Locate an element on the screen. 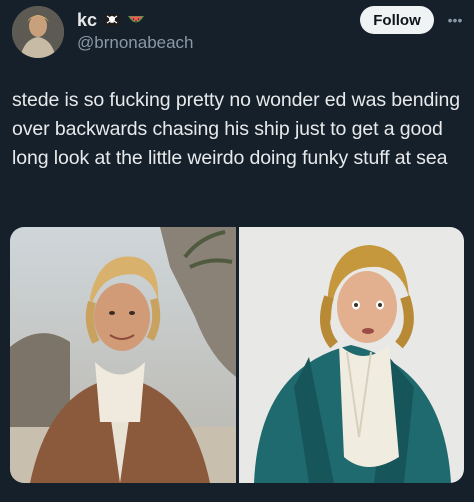 This screenshot has height=502, width=474. display-name: kc is located at coordinates (87, 20).